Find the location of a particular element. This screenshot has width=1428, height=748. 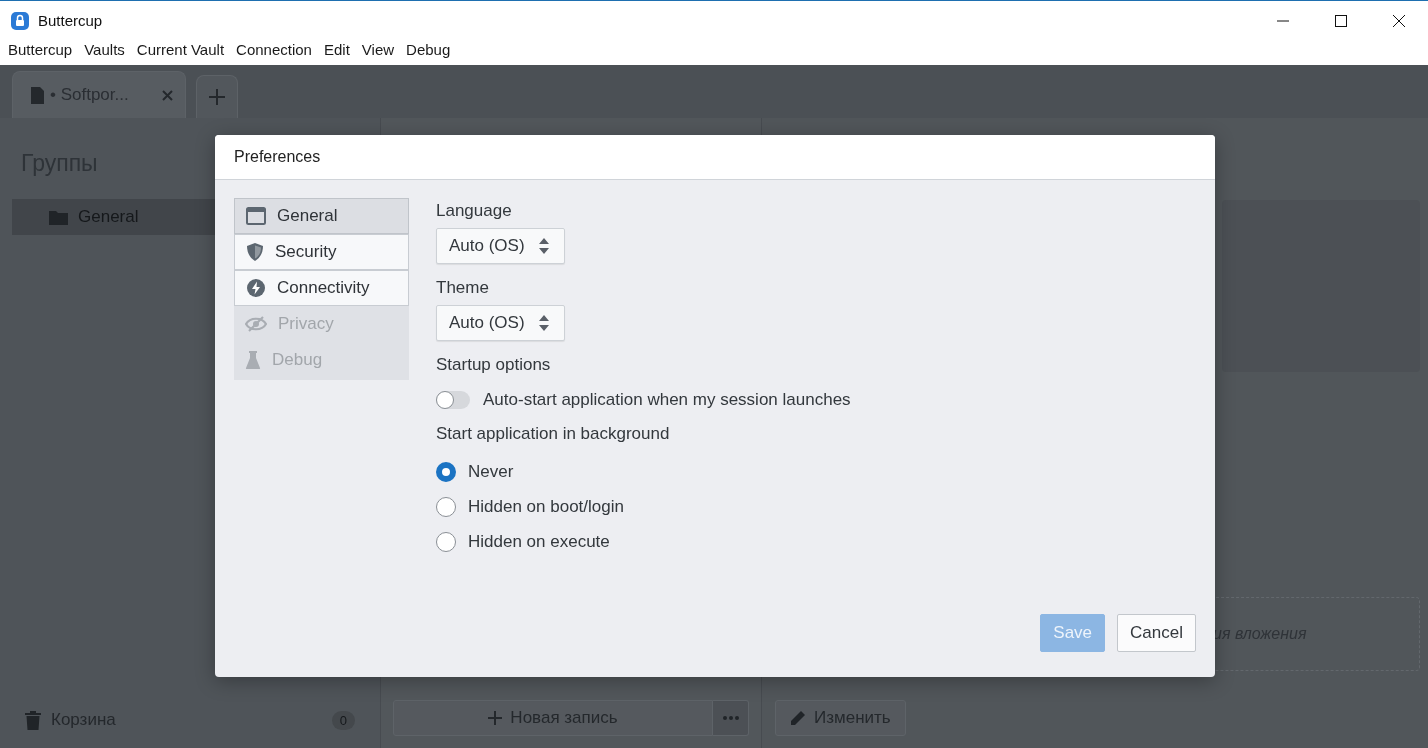

more-button is located at coordinates (731, 718).